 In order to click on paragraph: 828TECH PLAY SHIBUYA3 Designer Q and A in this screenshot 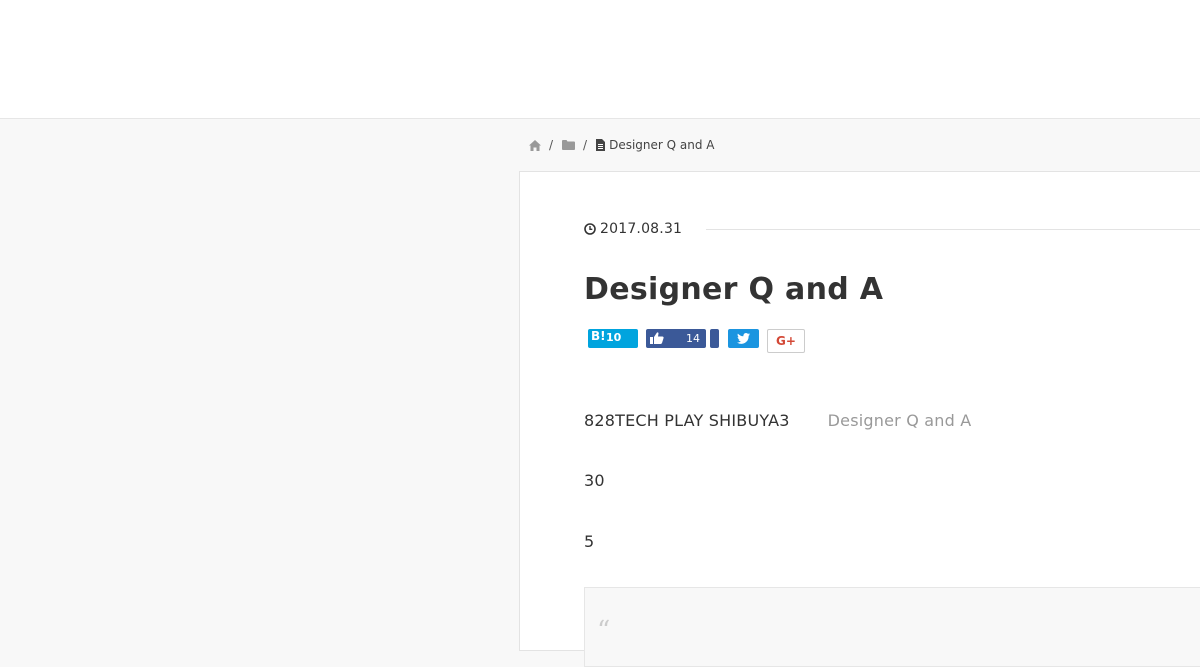, I will do `click(777, 420)`.